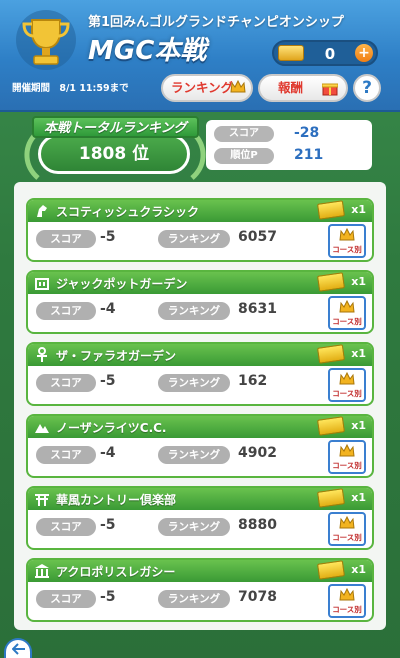 Image resolution: width=400 pixels, height=658 pixels. I want to click on help-button: ?, so click(367, 88).